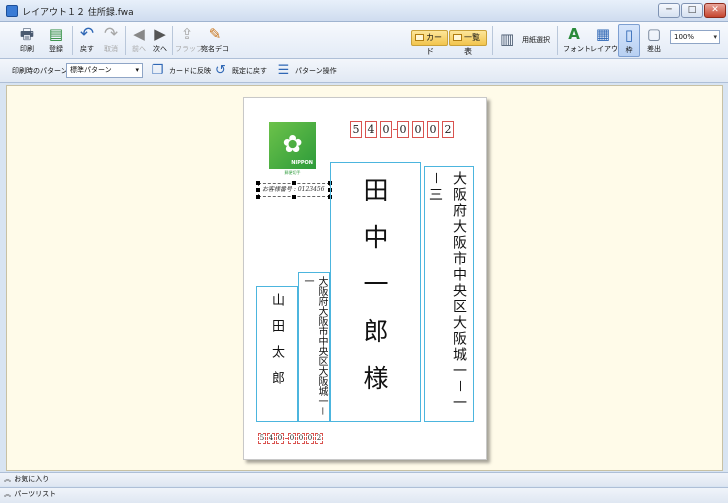 This screenshot has width=728, height=503. I want to click on print-button: 🖶 印刷, so click(27, 40).